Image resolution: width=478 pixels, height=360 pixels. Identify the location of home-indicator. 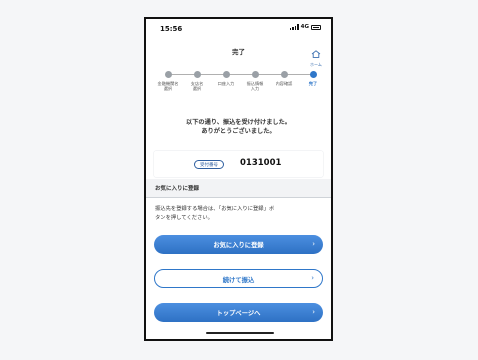
(240, 332).